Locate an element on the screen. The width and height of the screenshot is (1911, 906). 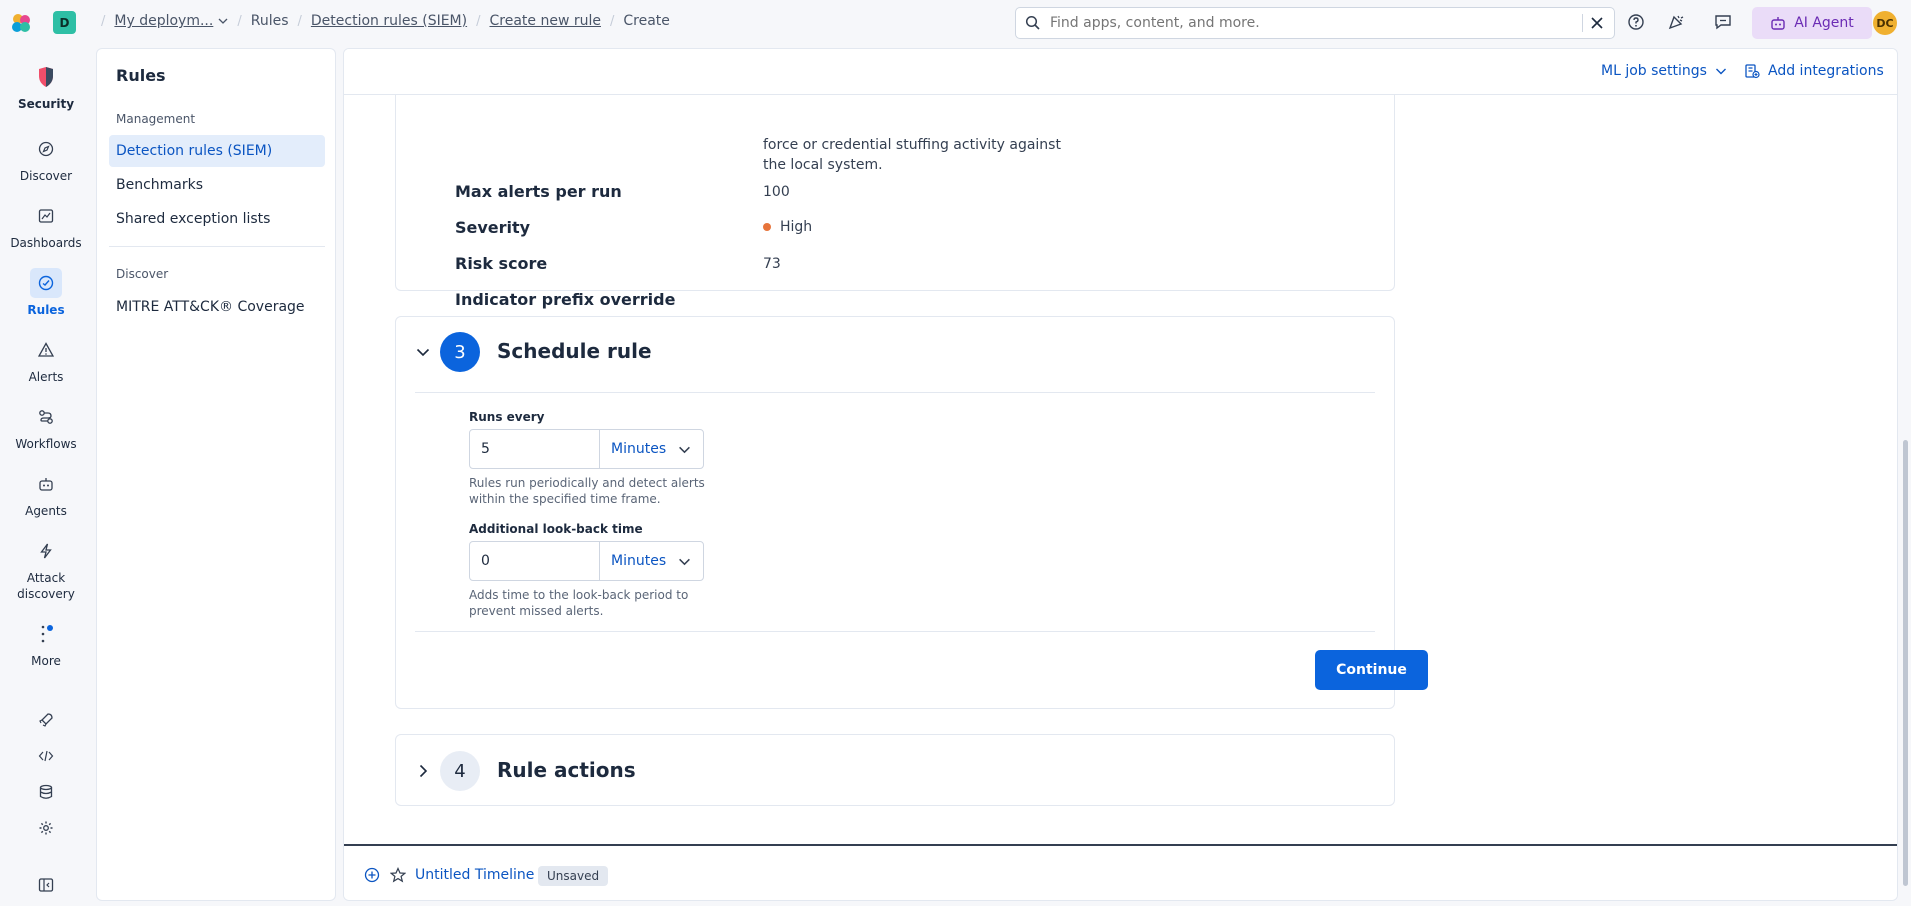
lookback-input: 0 is located at coordinates (535, 561).